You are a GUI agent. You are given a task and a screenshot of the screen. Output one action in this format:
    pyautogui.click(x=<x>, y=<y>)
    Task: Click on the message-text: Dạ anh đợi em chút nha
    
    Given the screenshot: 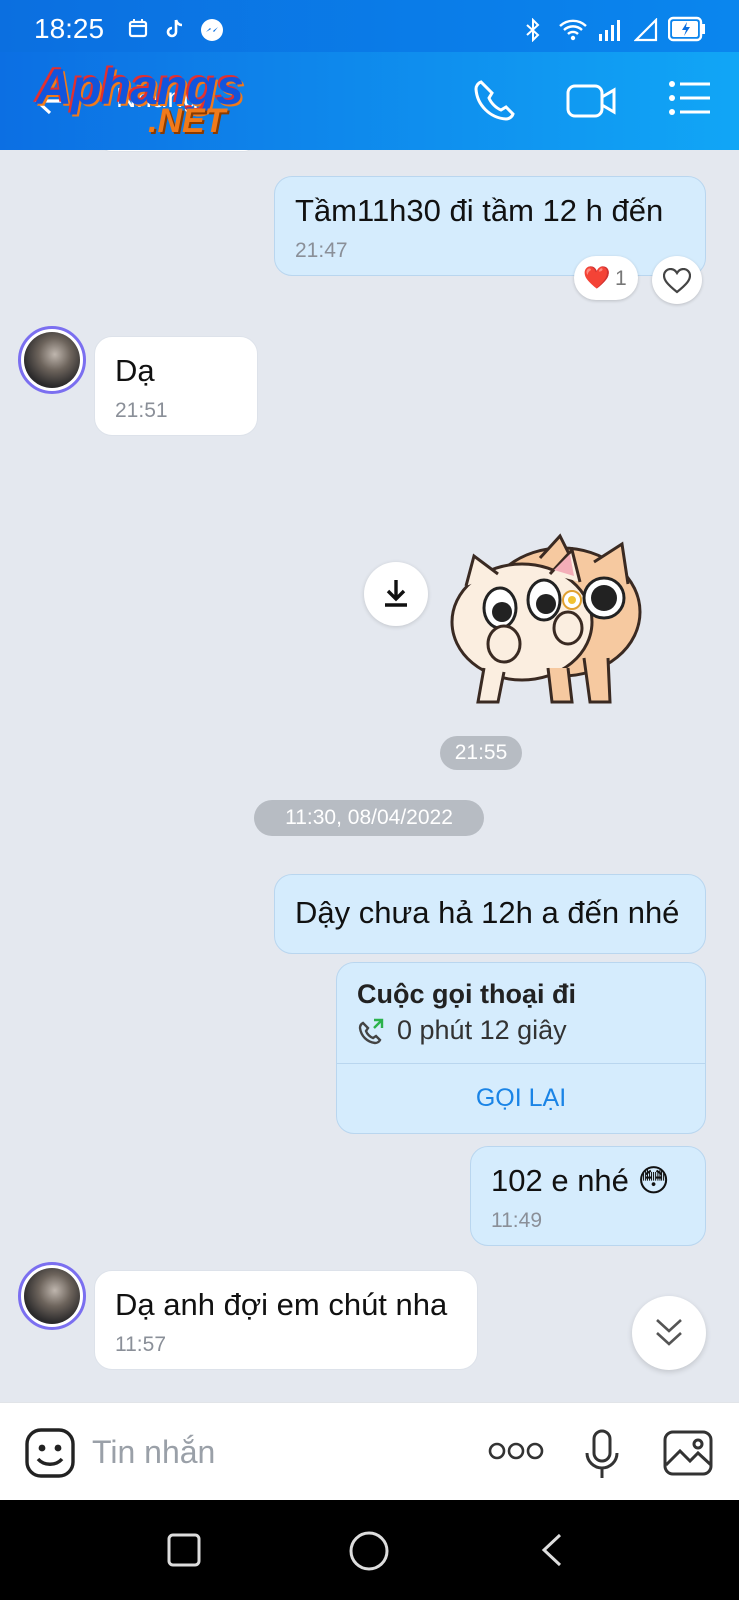 What is the action you would take?
    pyautogui.click(x=281, y=1304)
    